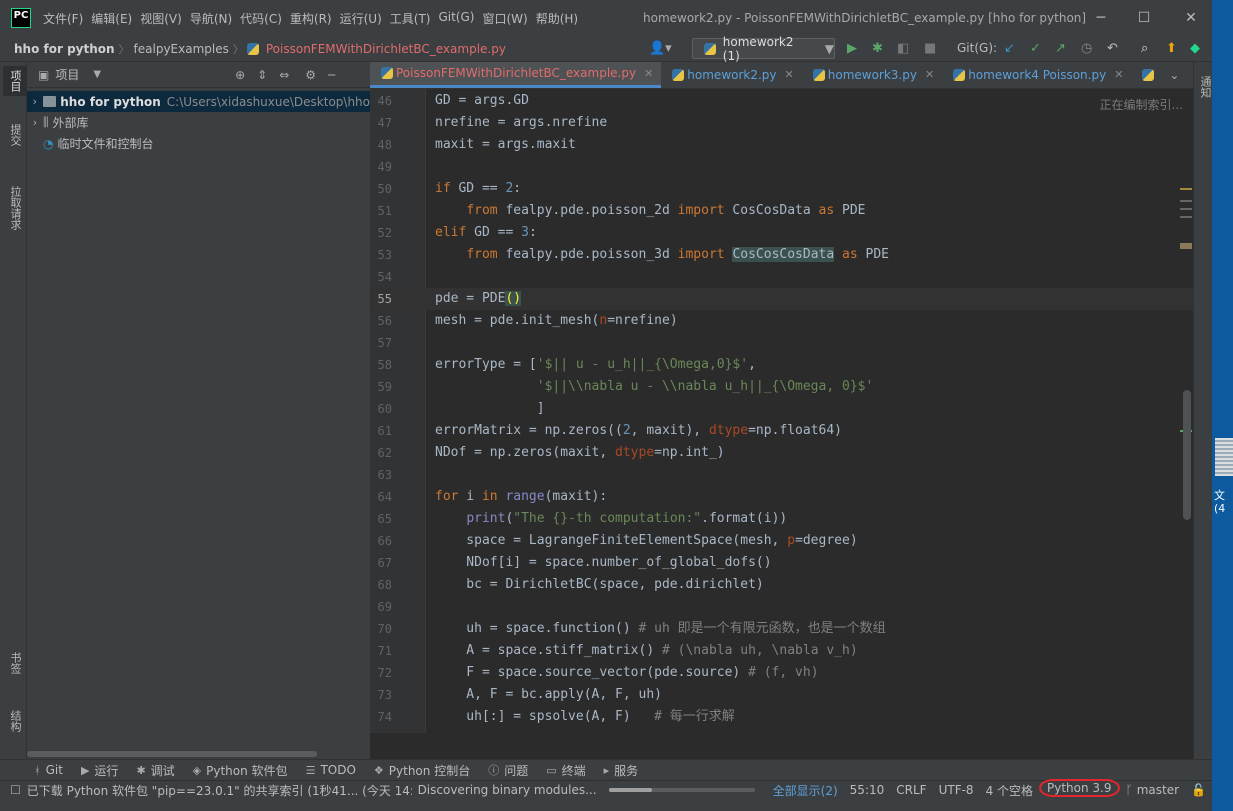 The image size is (1233, 811). I want to click on menu-edit: 编辑(E), so click(111, 18).